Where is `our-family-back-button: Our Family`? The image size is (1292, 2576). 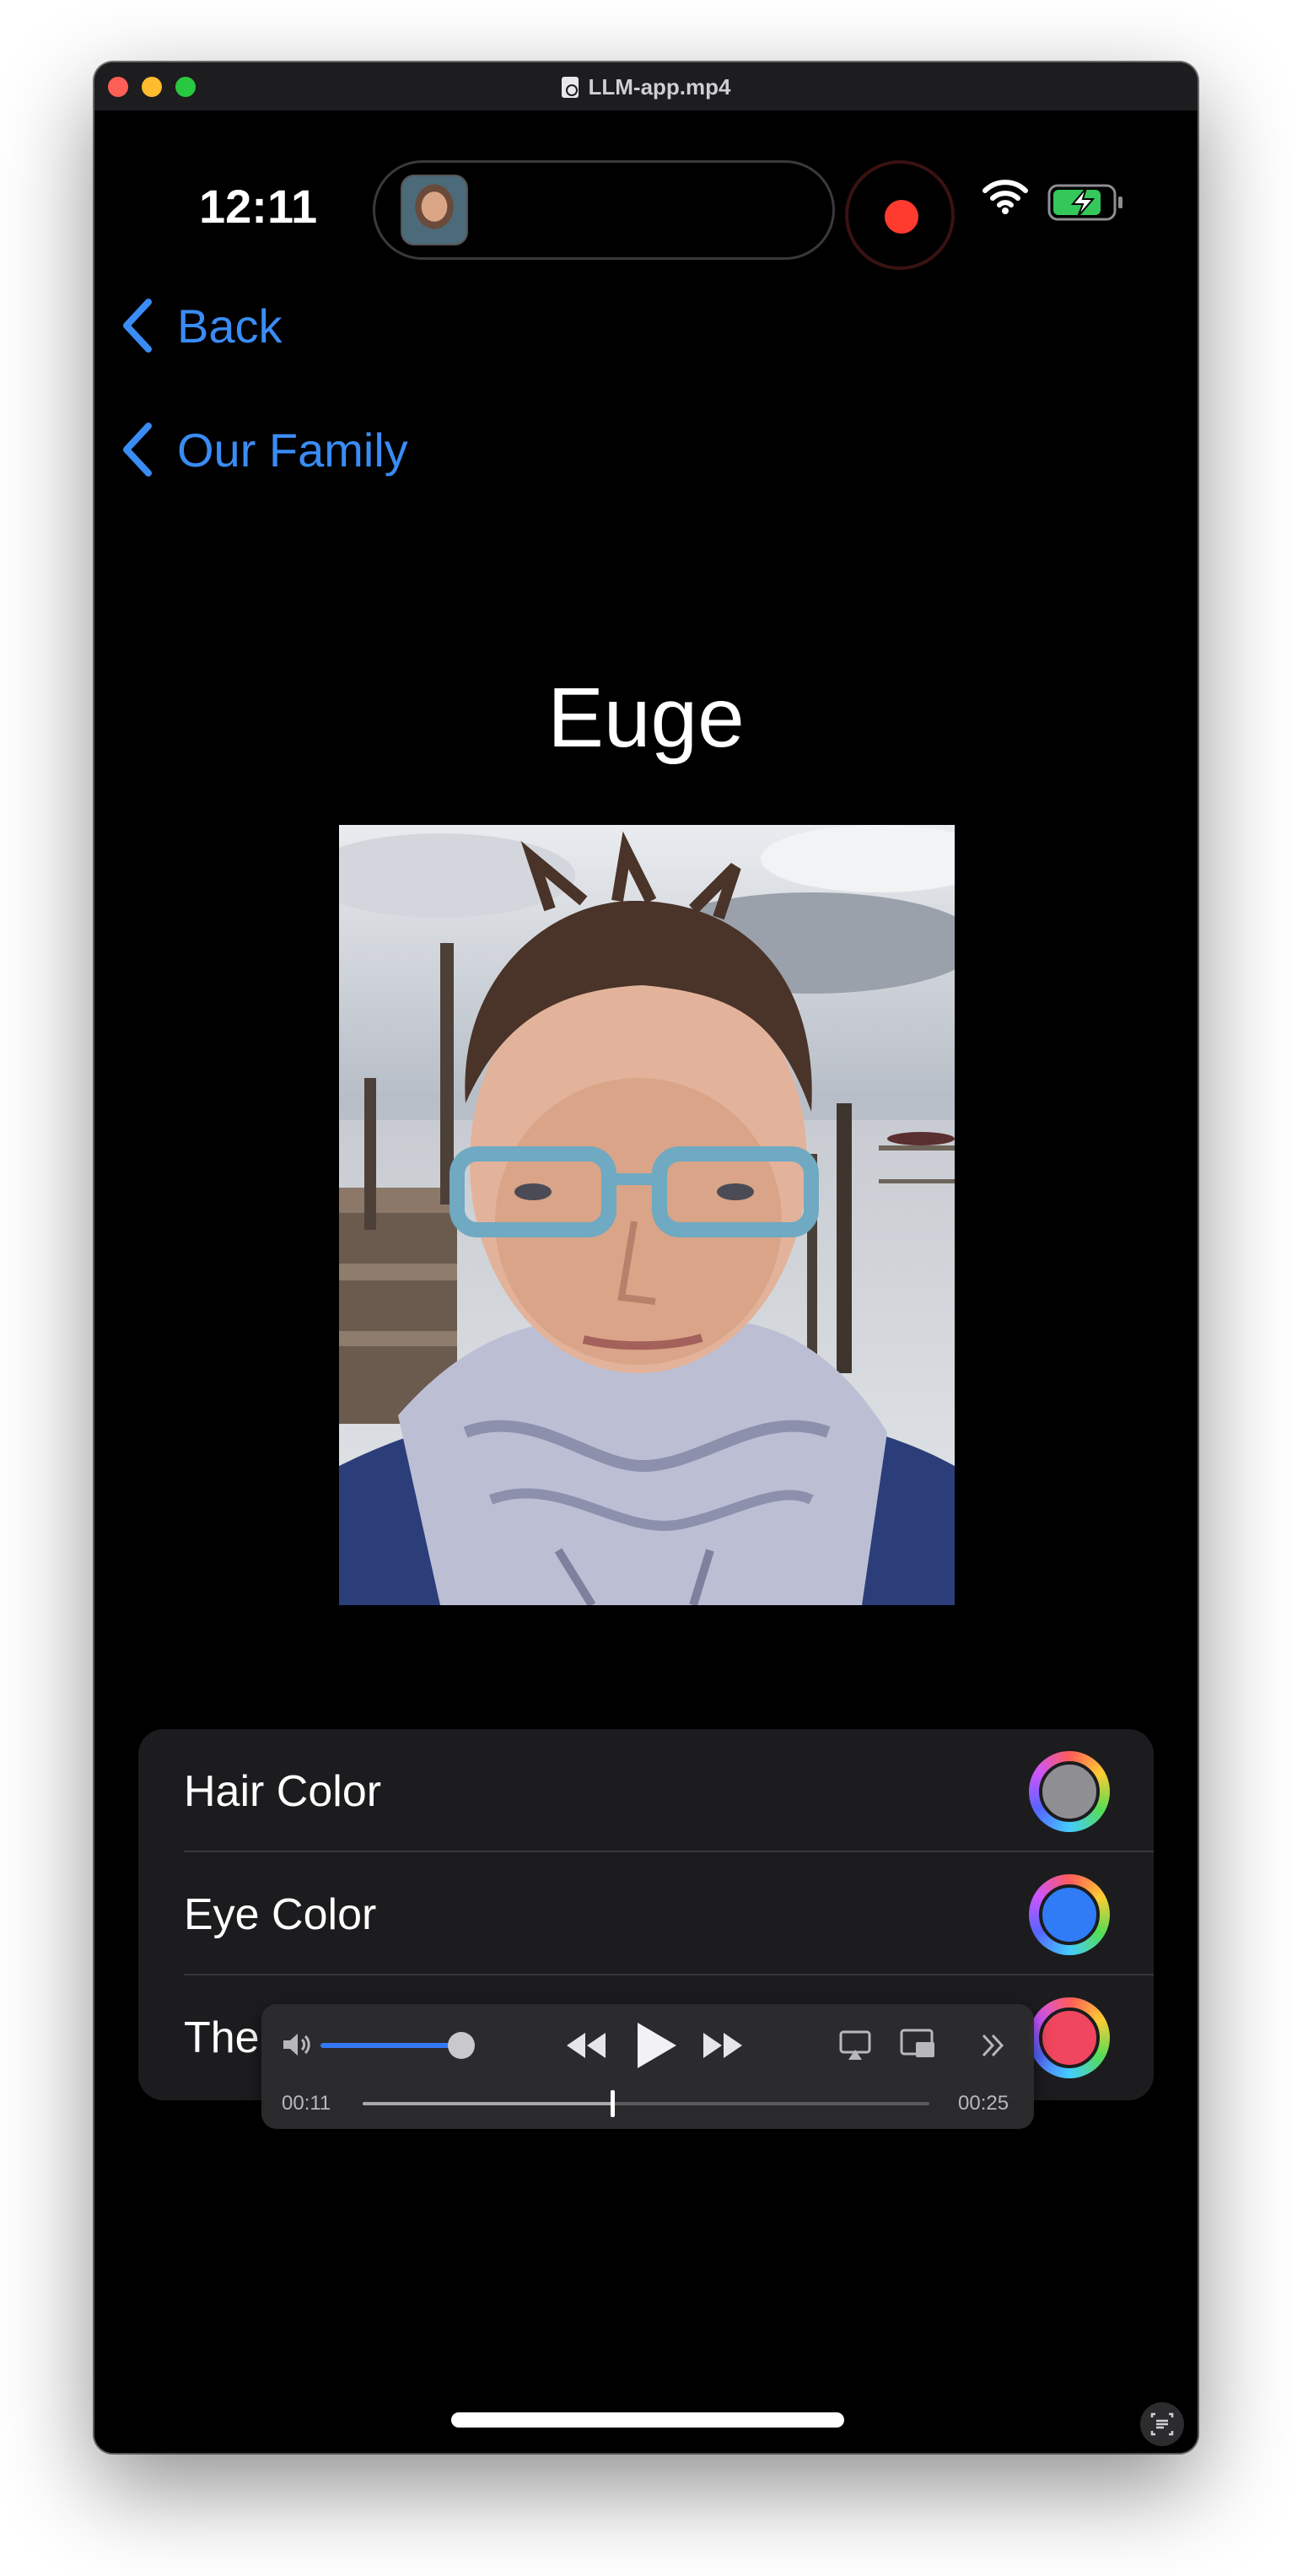
our-family-back-button: Our Family is located at coordinates (263, 449).